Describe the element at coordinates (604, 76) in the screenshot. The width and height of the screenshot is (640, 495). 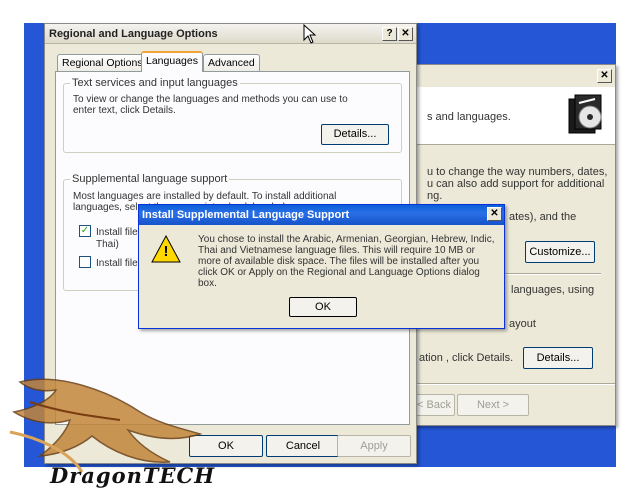
I see `wizard-close-button: ✕` at that location.